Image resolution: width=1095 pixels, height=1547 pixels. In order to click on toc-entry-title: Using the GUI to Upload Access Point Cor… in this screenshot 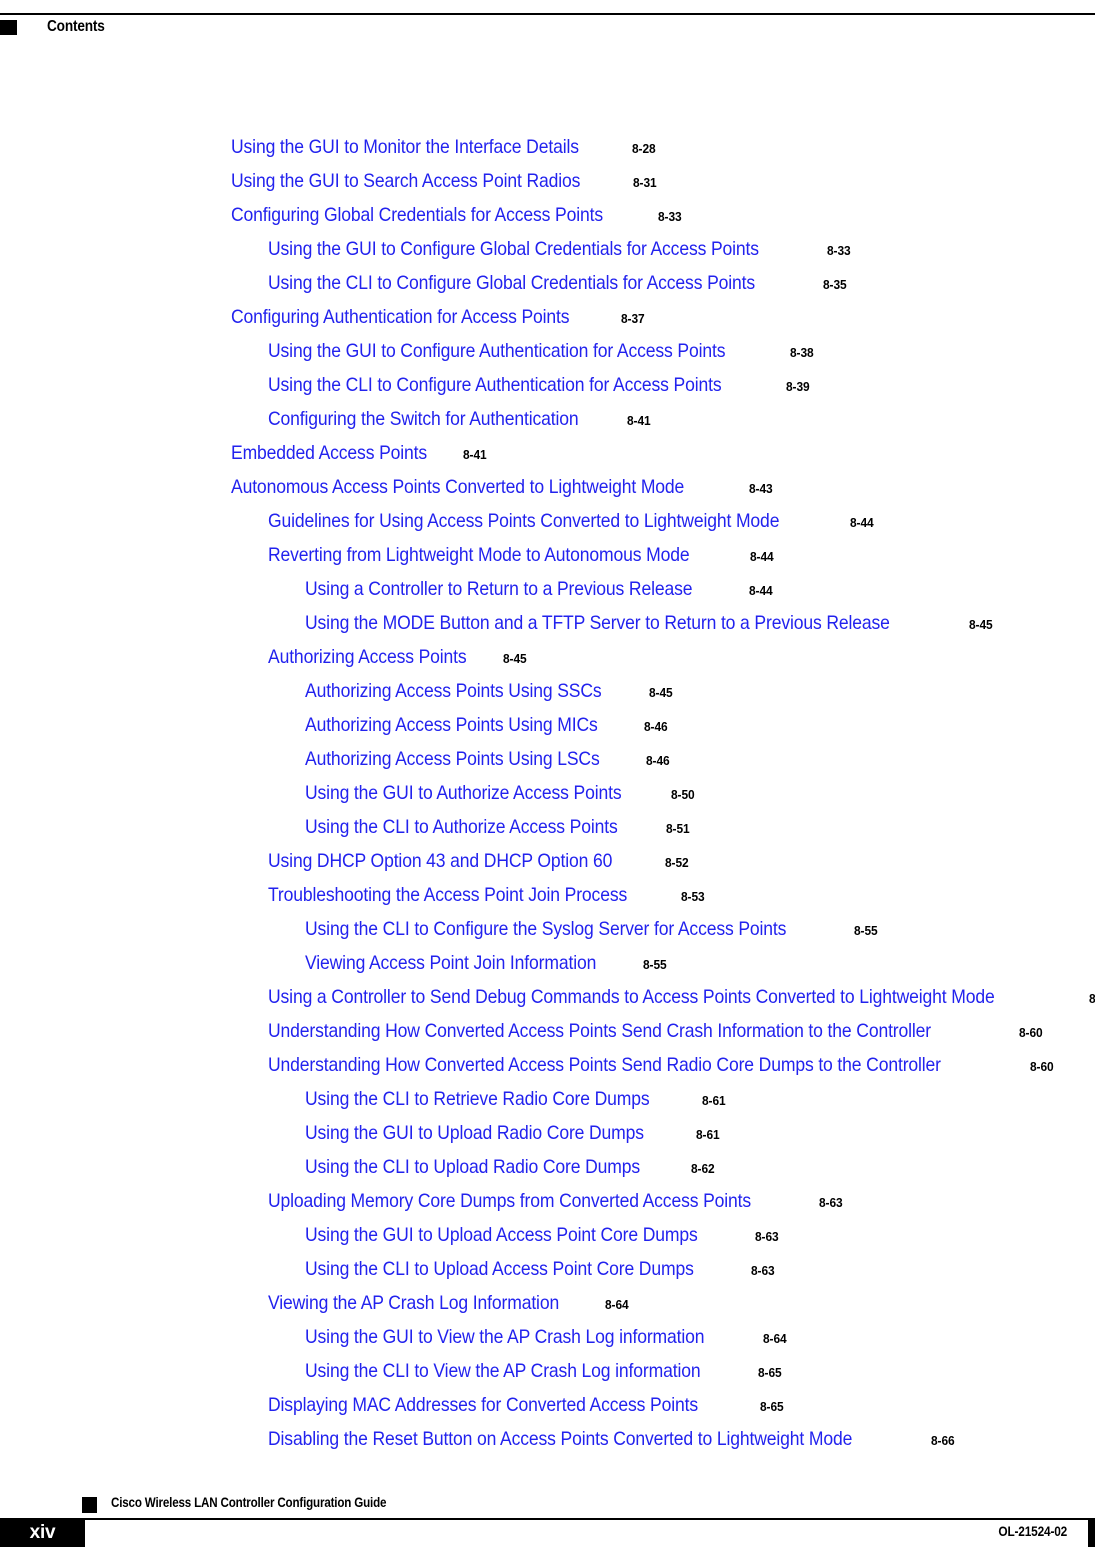, I will do `click(501, 1235)`.